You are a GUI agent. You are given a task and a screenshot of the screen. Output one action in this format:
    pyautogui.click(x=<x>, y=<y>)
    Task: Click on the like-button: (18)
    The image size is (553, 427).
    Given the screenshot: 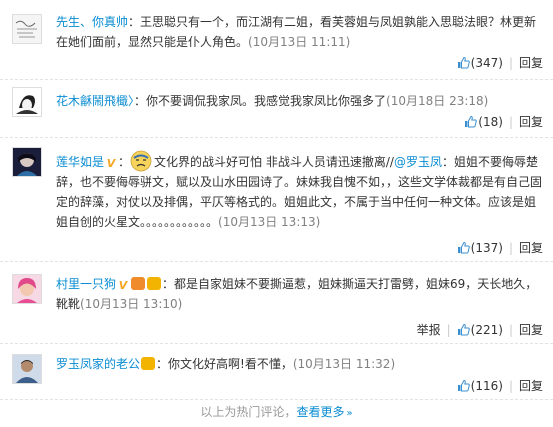 What is the action you would take?
    pyautogui.click(x=483, y=122)
    